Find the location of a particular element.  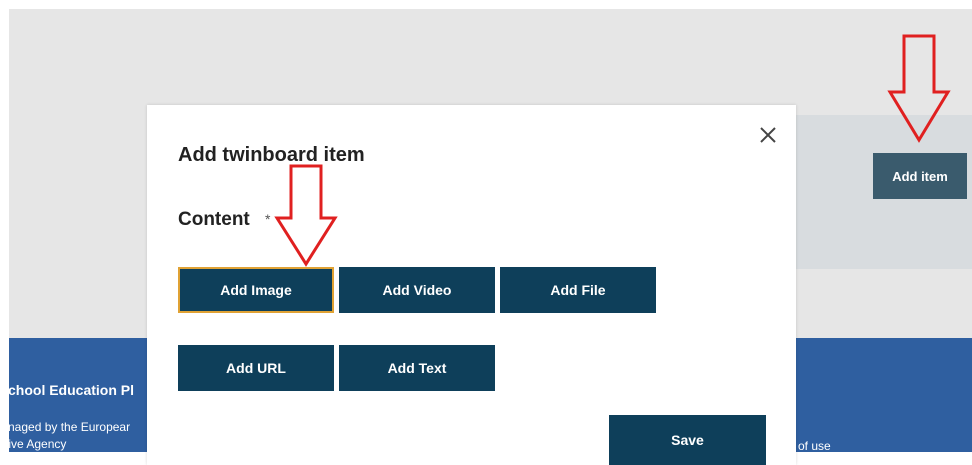

add-text-button: Add Text is located at coordinates (417, 368).